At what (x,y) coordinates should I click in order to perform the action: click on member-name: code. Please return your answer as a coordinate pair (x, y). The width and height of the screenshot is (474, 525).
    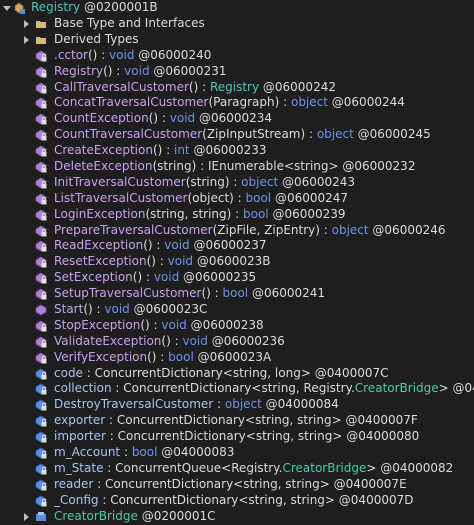
    Looking at the image, I should click on (68, 372).